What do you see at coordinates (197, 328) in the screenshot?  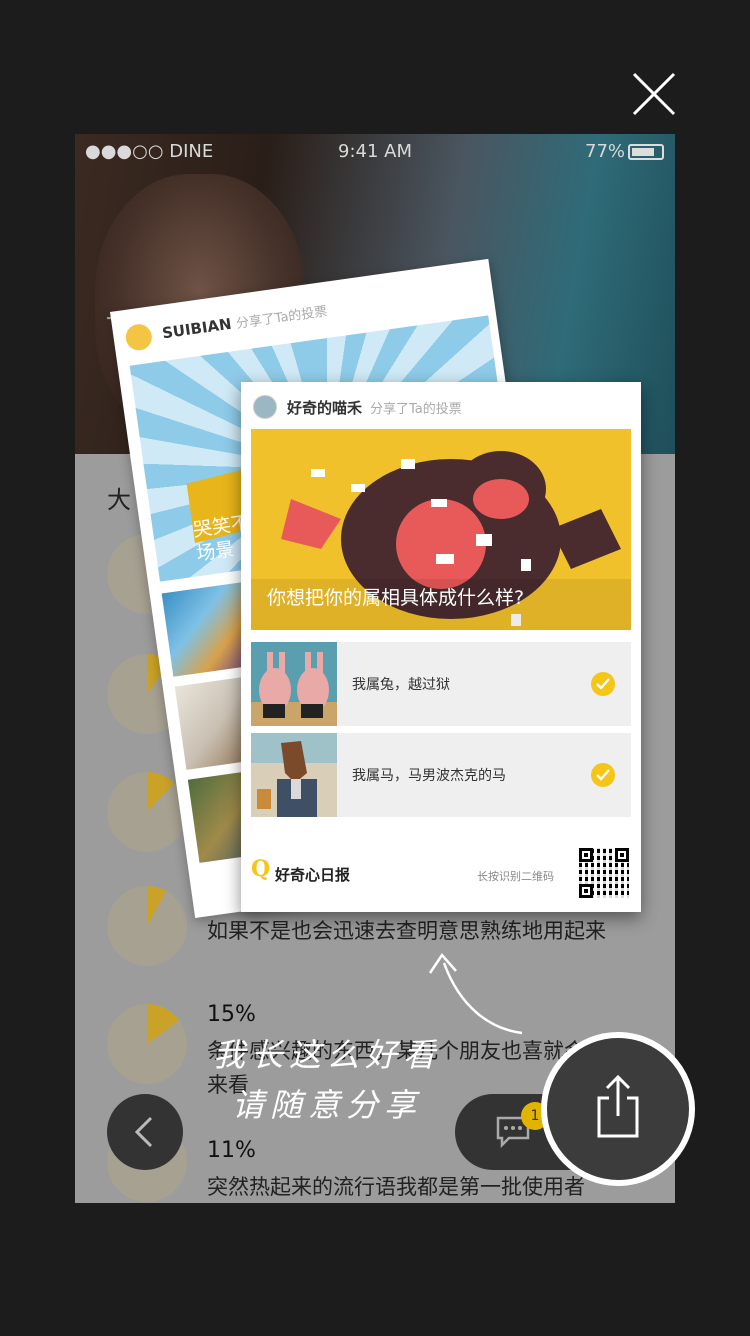 I see `card-back-username: SUIBIAN` at bounding box center [197, 328].